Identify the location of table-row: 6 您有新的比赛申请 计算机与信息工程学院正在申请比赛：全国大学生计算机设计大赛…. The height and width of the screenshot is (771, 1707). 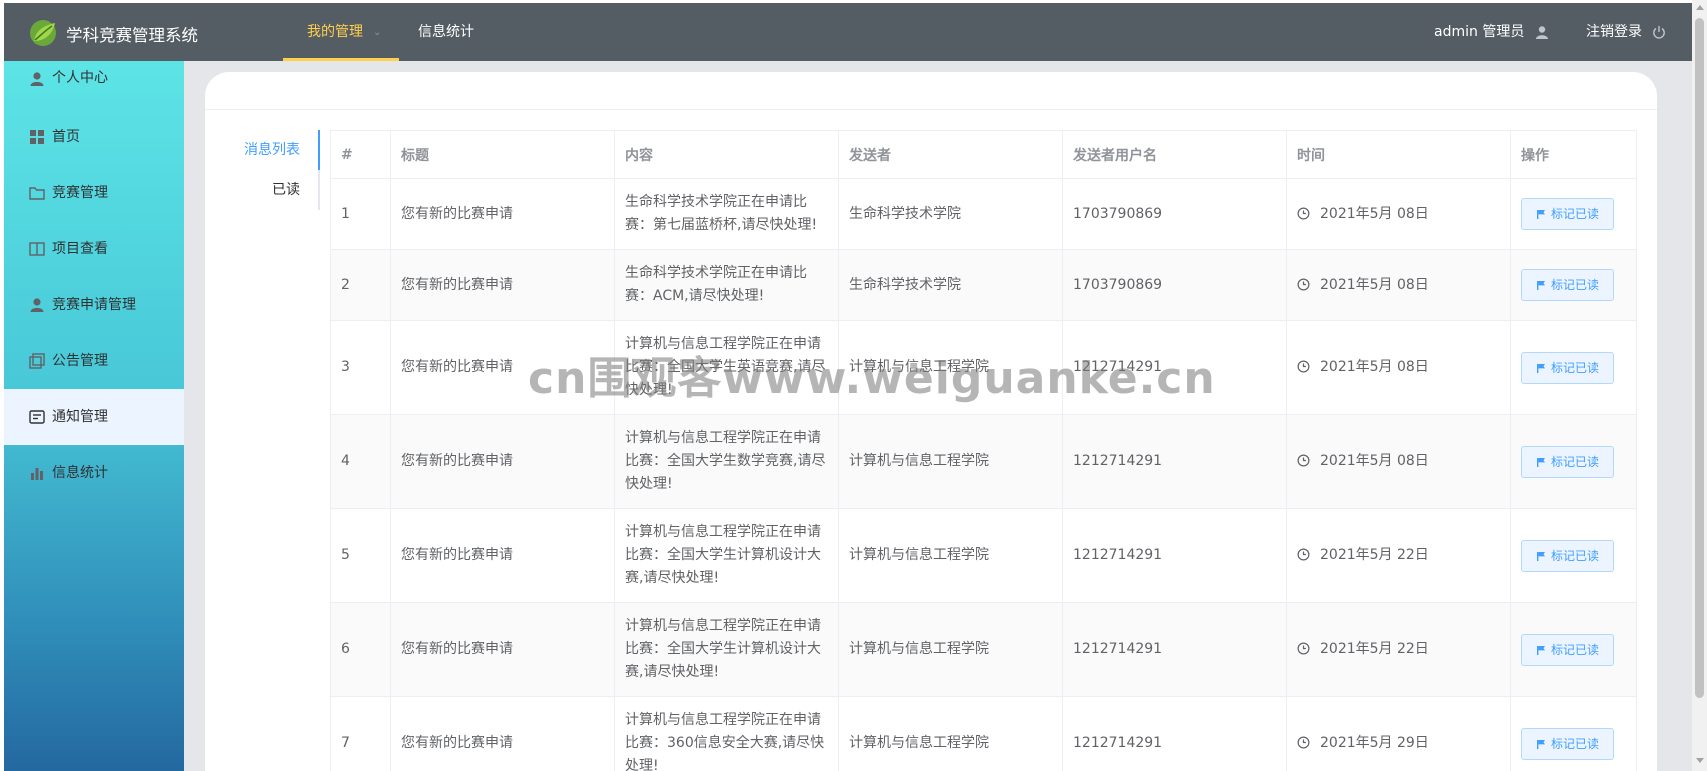
(983, 649).